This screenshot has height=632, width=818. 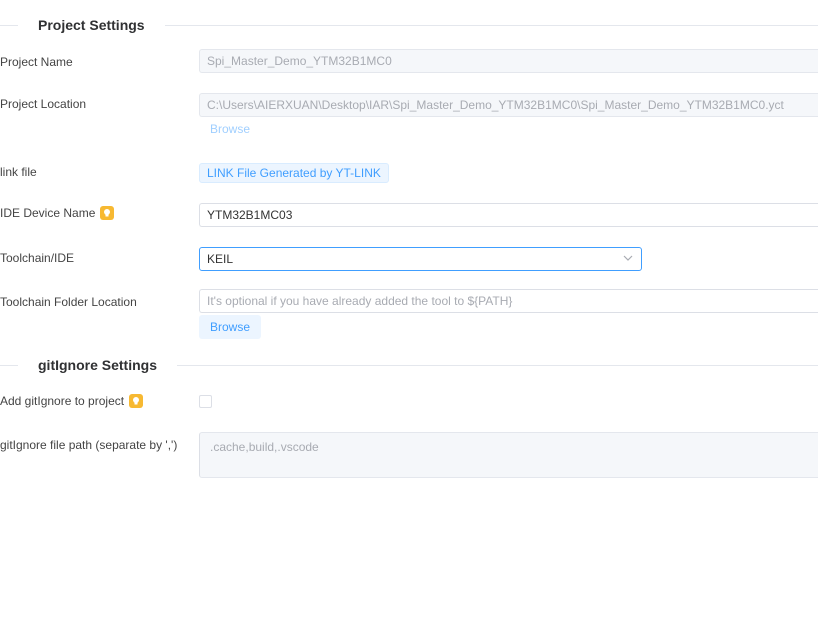 I want to click on toolchain-label-text: Toolchain/IDE, so click(x=37, y=258).